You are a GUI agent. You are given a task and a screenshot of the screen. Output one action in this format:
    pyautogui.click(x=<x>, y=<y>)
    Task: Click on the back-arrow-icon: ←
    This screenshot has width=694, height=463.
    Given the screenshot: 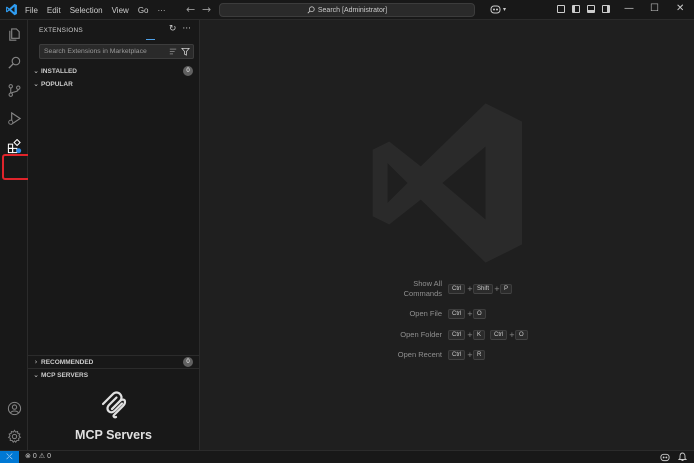 What is the action you would take?
    pyautogui.click(x=190, y=9)
    